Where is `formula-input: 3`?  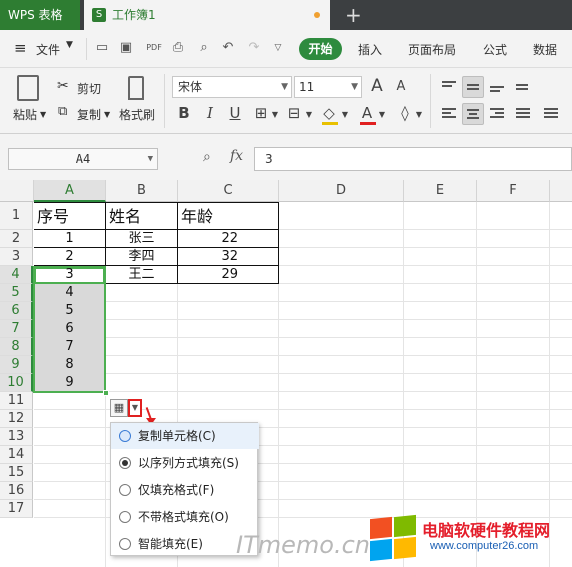
formula-input: 3 is located at coordinates (413, 159).